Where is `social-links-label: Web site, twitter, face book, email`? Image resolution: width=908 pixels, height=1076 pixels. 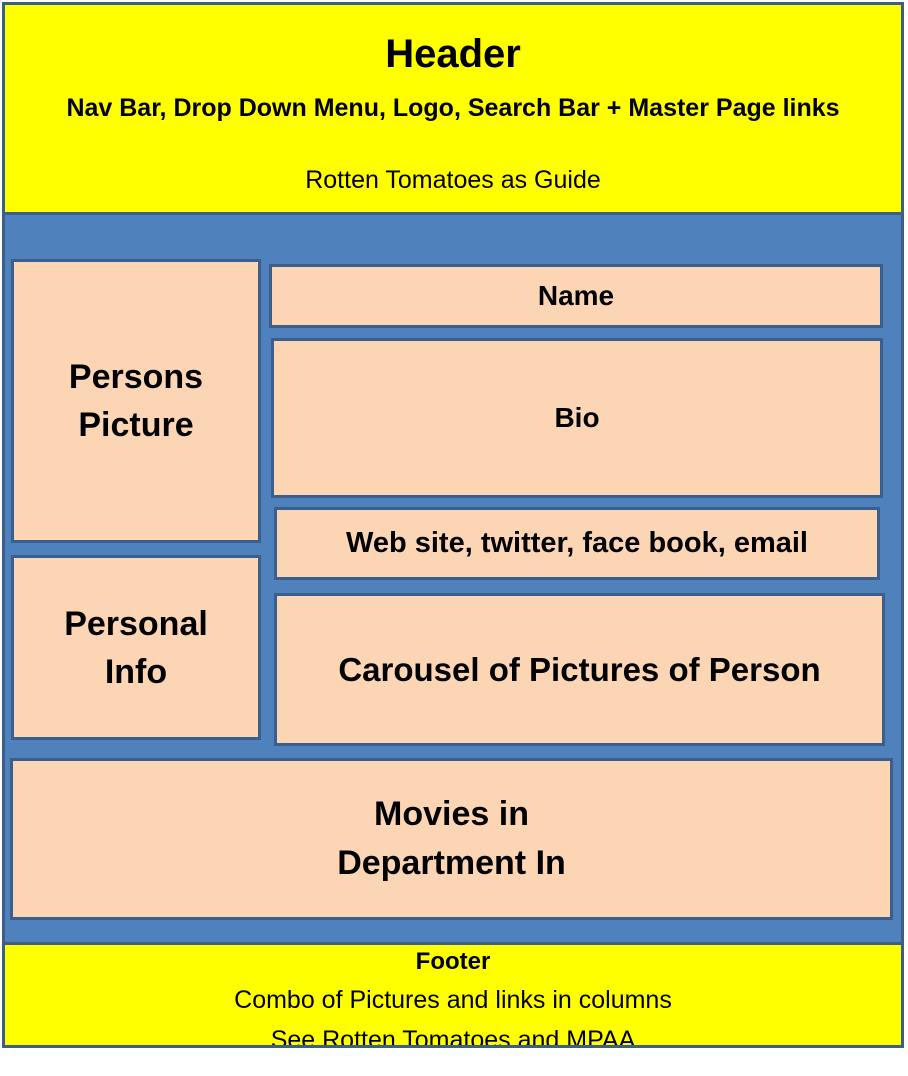 social-links-label: Web site, twitter, face book, email is located at coordinates (577, 543).